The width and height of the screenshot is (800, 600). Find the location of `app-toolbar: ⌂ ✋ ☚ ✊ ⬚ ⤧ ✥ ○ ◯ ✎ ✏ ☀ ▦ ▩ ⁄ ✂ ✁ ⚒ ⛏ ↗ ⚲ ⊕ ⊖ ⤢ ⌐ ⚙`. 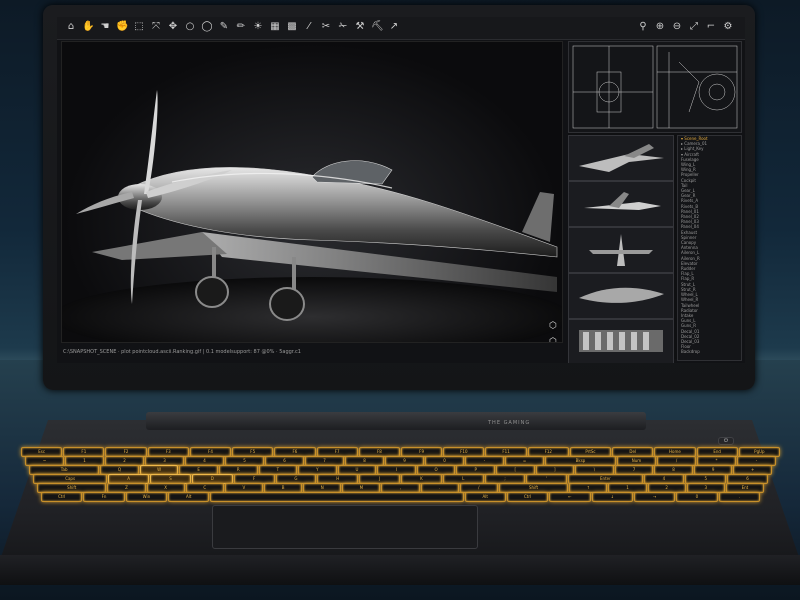

app-toolbar: ⌂ ✋ ☚ ✊ ⬚ ⤧ ✥ ○ ◯ ✎ ✏ ☀ ▦ ▩ ⁄ ✂ ✁ ⚒ ⛏ ↗ ⚲ ⊕ ⊖ ⤢ ⌐ ⚙ is located at coordinates (401, 28).